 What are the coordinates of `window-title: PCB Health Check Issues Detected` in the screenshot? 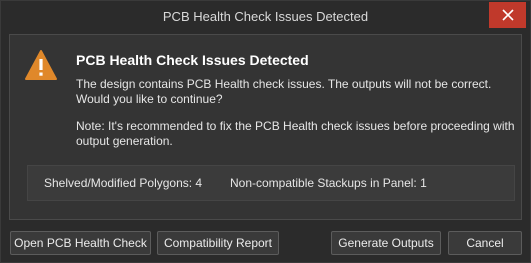 It's located at (265, 16).